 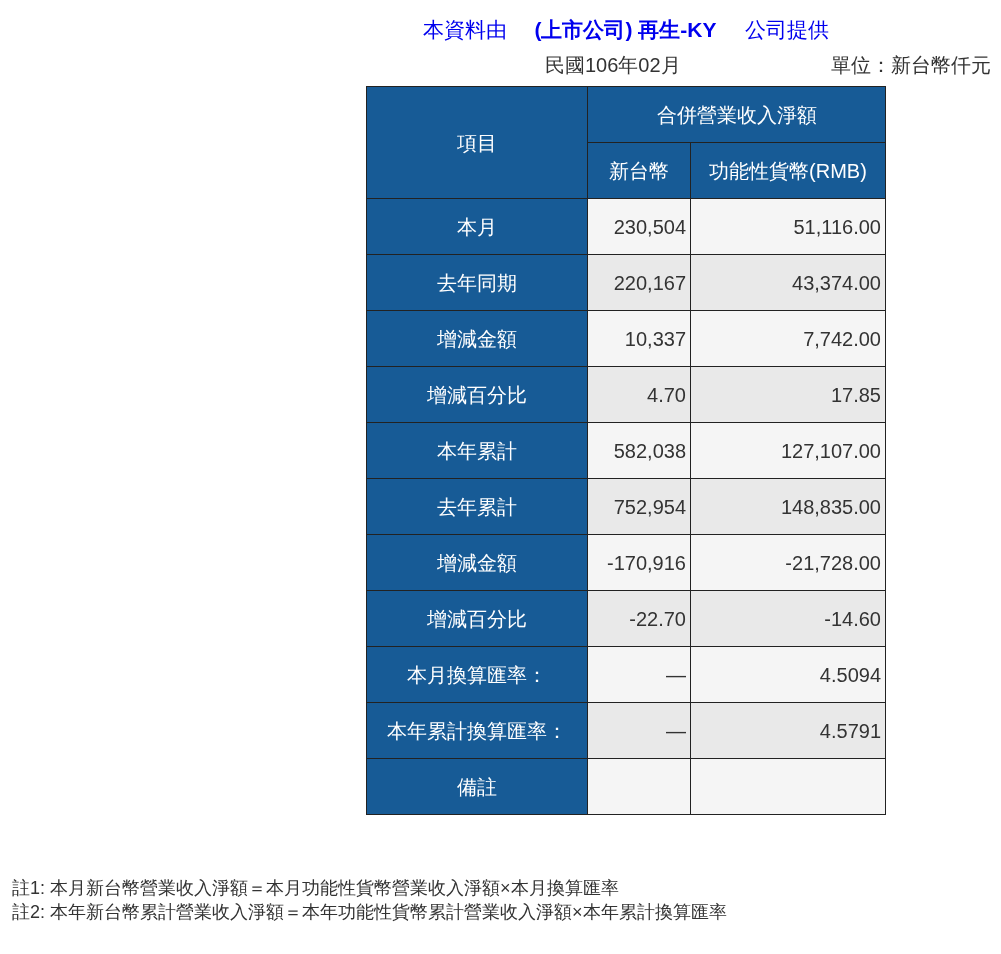 I want to click on table-cell: 51,116.00, so click(x=788, y=226).